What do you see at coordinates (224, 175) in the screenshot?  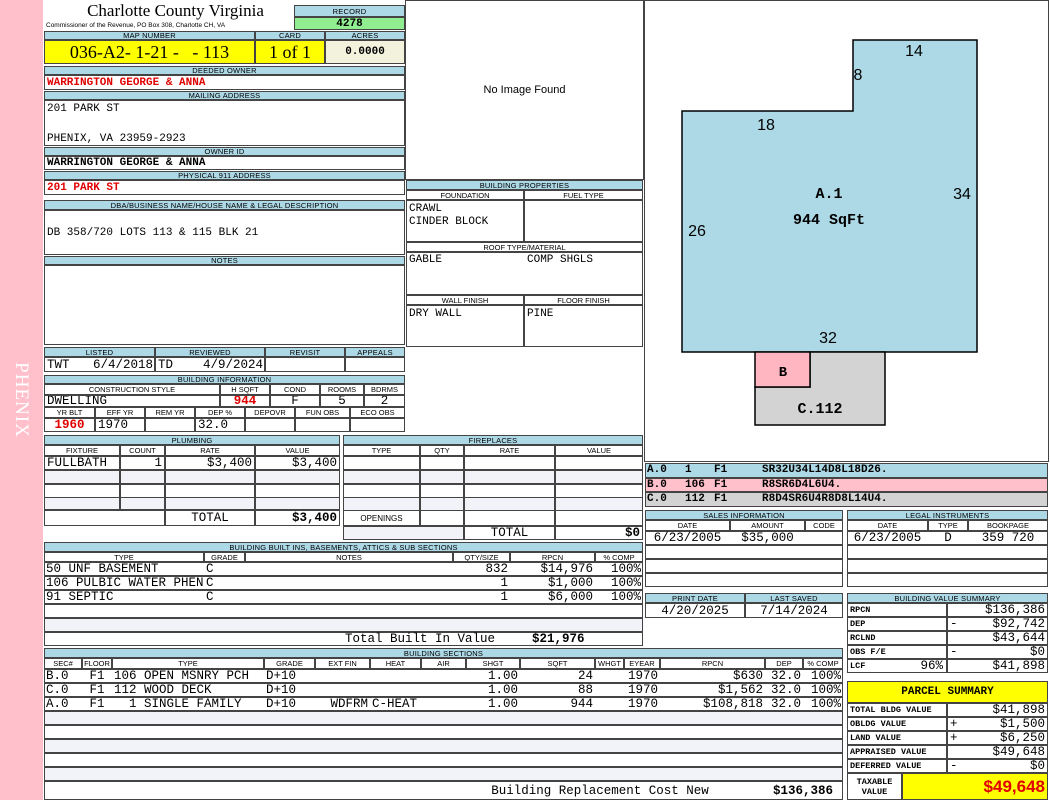 I see `physical-address-label: PHYSICAL 911 ADDRESS` at bounding box center [224, 175].